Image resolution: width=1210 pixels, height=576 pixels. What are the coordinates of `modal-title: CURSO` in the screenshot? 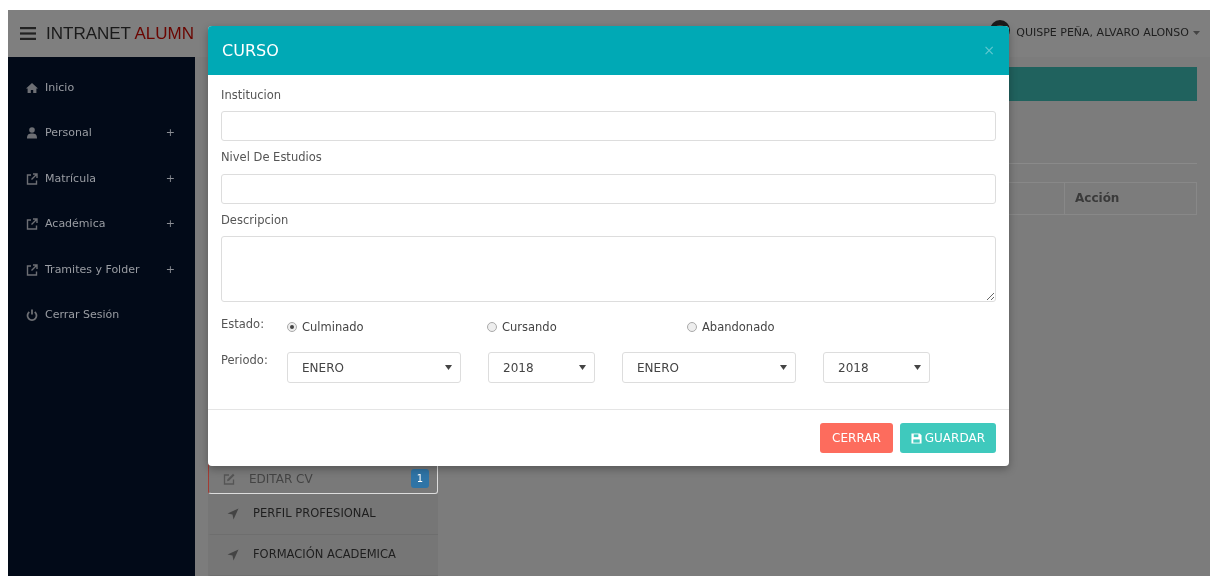 It's located at (250, 50).